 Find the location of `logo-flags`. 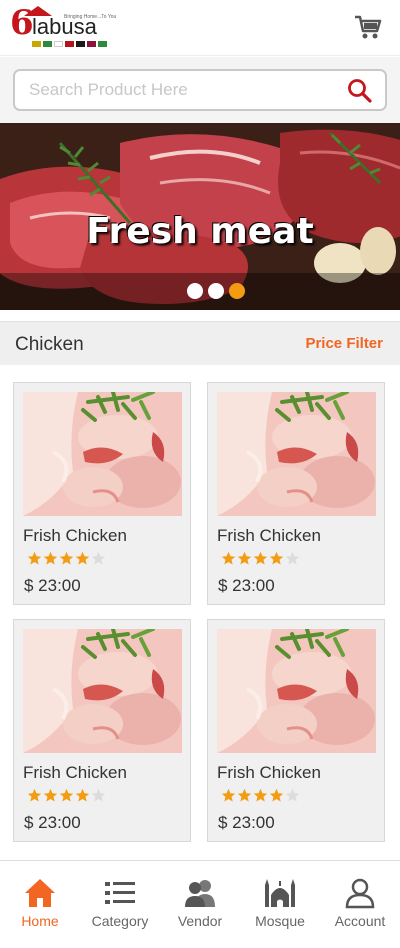

logo-flags is located at coordinates (69, 44).